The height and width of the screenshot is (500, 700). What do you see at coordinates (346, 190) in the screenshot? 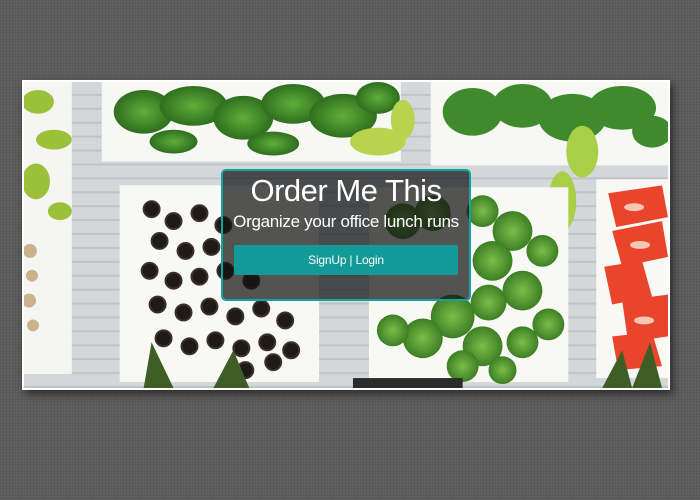
I see `app-title: Order Me This` at bounding box center [346, 190].